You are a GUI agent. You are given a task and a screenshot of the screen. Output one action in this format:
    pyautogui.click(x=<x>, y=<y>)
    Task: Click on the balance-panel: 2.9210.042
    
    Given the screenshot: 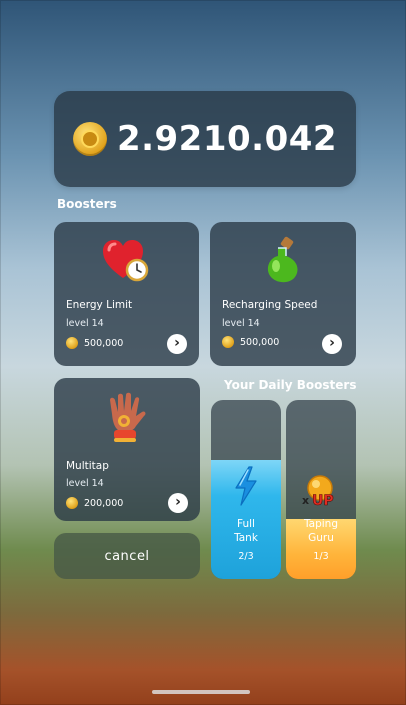 What is the action you would take?
    pyautogui.click(x=205, y=139)
    